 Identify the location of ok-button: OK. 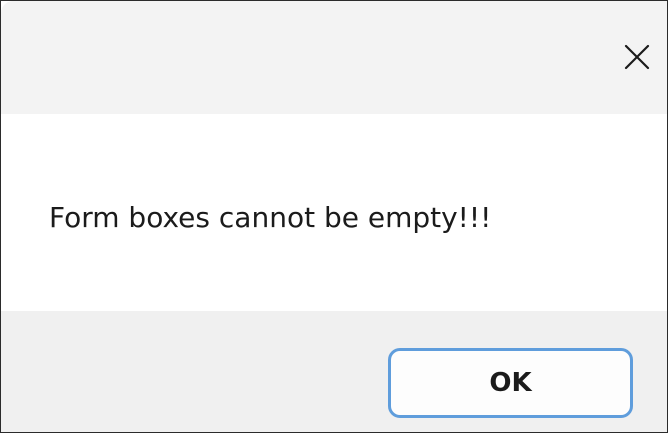
(510, 383).